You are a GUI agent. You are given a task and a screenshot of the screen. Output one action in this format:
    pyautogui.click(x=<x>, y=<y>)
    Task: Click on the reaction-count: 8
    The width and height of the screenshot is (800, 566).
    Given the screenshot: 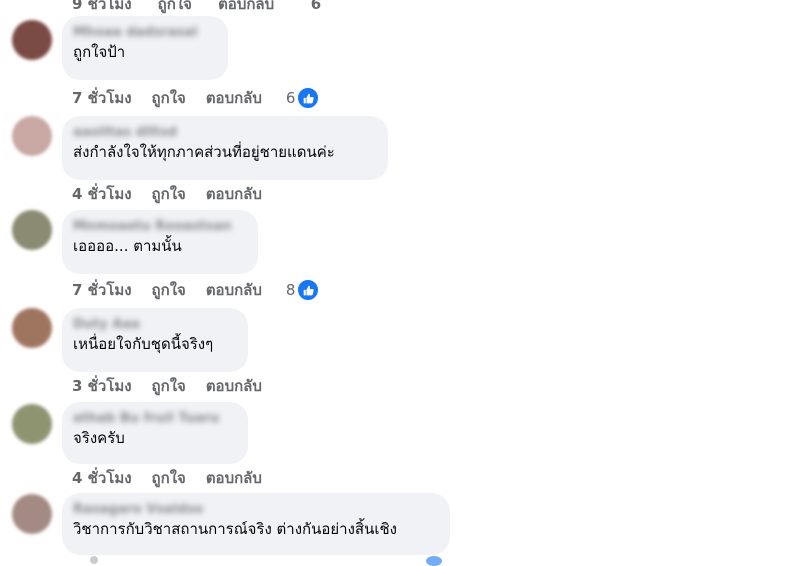 What is the action you would take?
    pyautogui.click(x=304, y=290)
    